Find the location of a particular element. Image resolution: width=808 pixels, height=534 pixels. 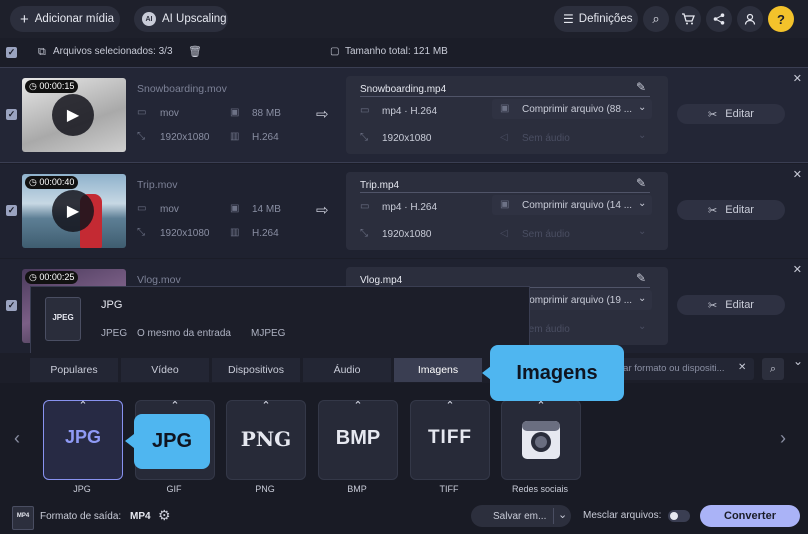

video-thumbnail: ◷ 00:00:40 ▶ is located at coordinates (74, 211).